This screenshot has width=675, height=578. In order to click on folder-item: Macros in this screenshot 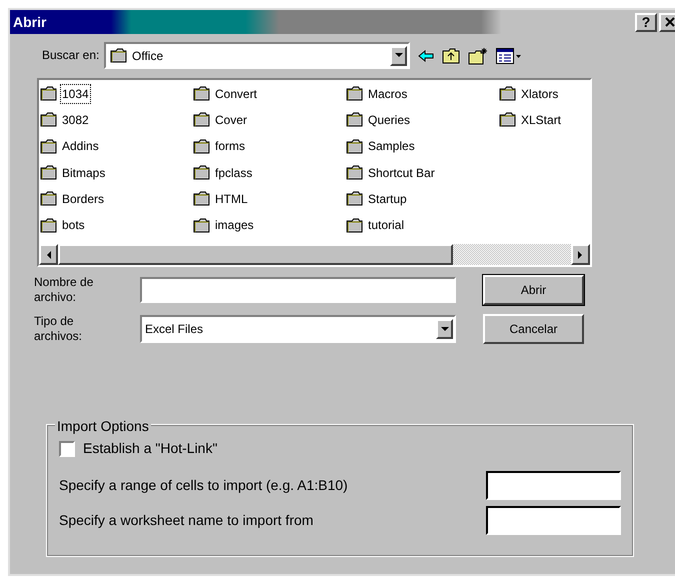, I will do `click(387, 93)`.